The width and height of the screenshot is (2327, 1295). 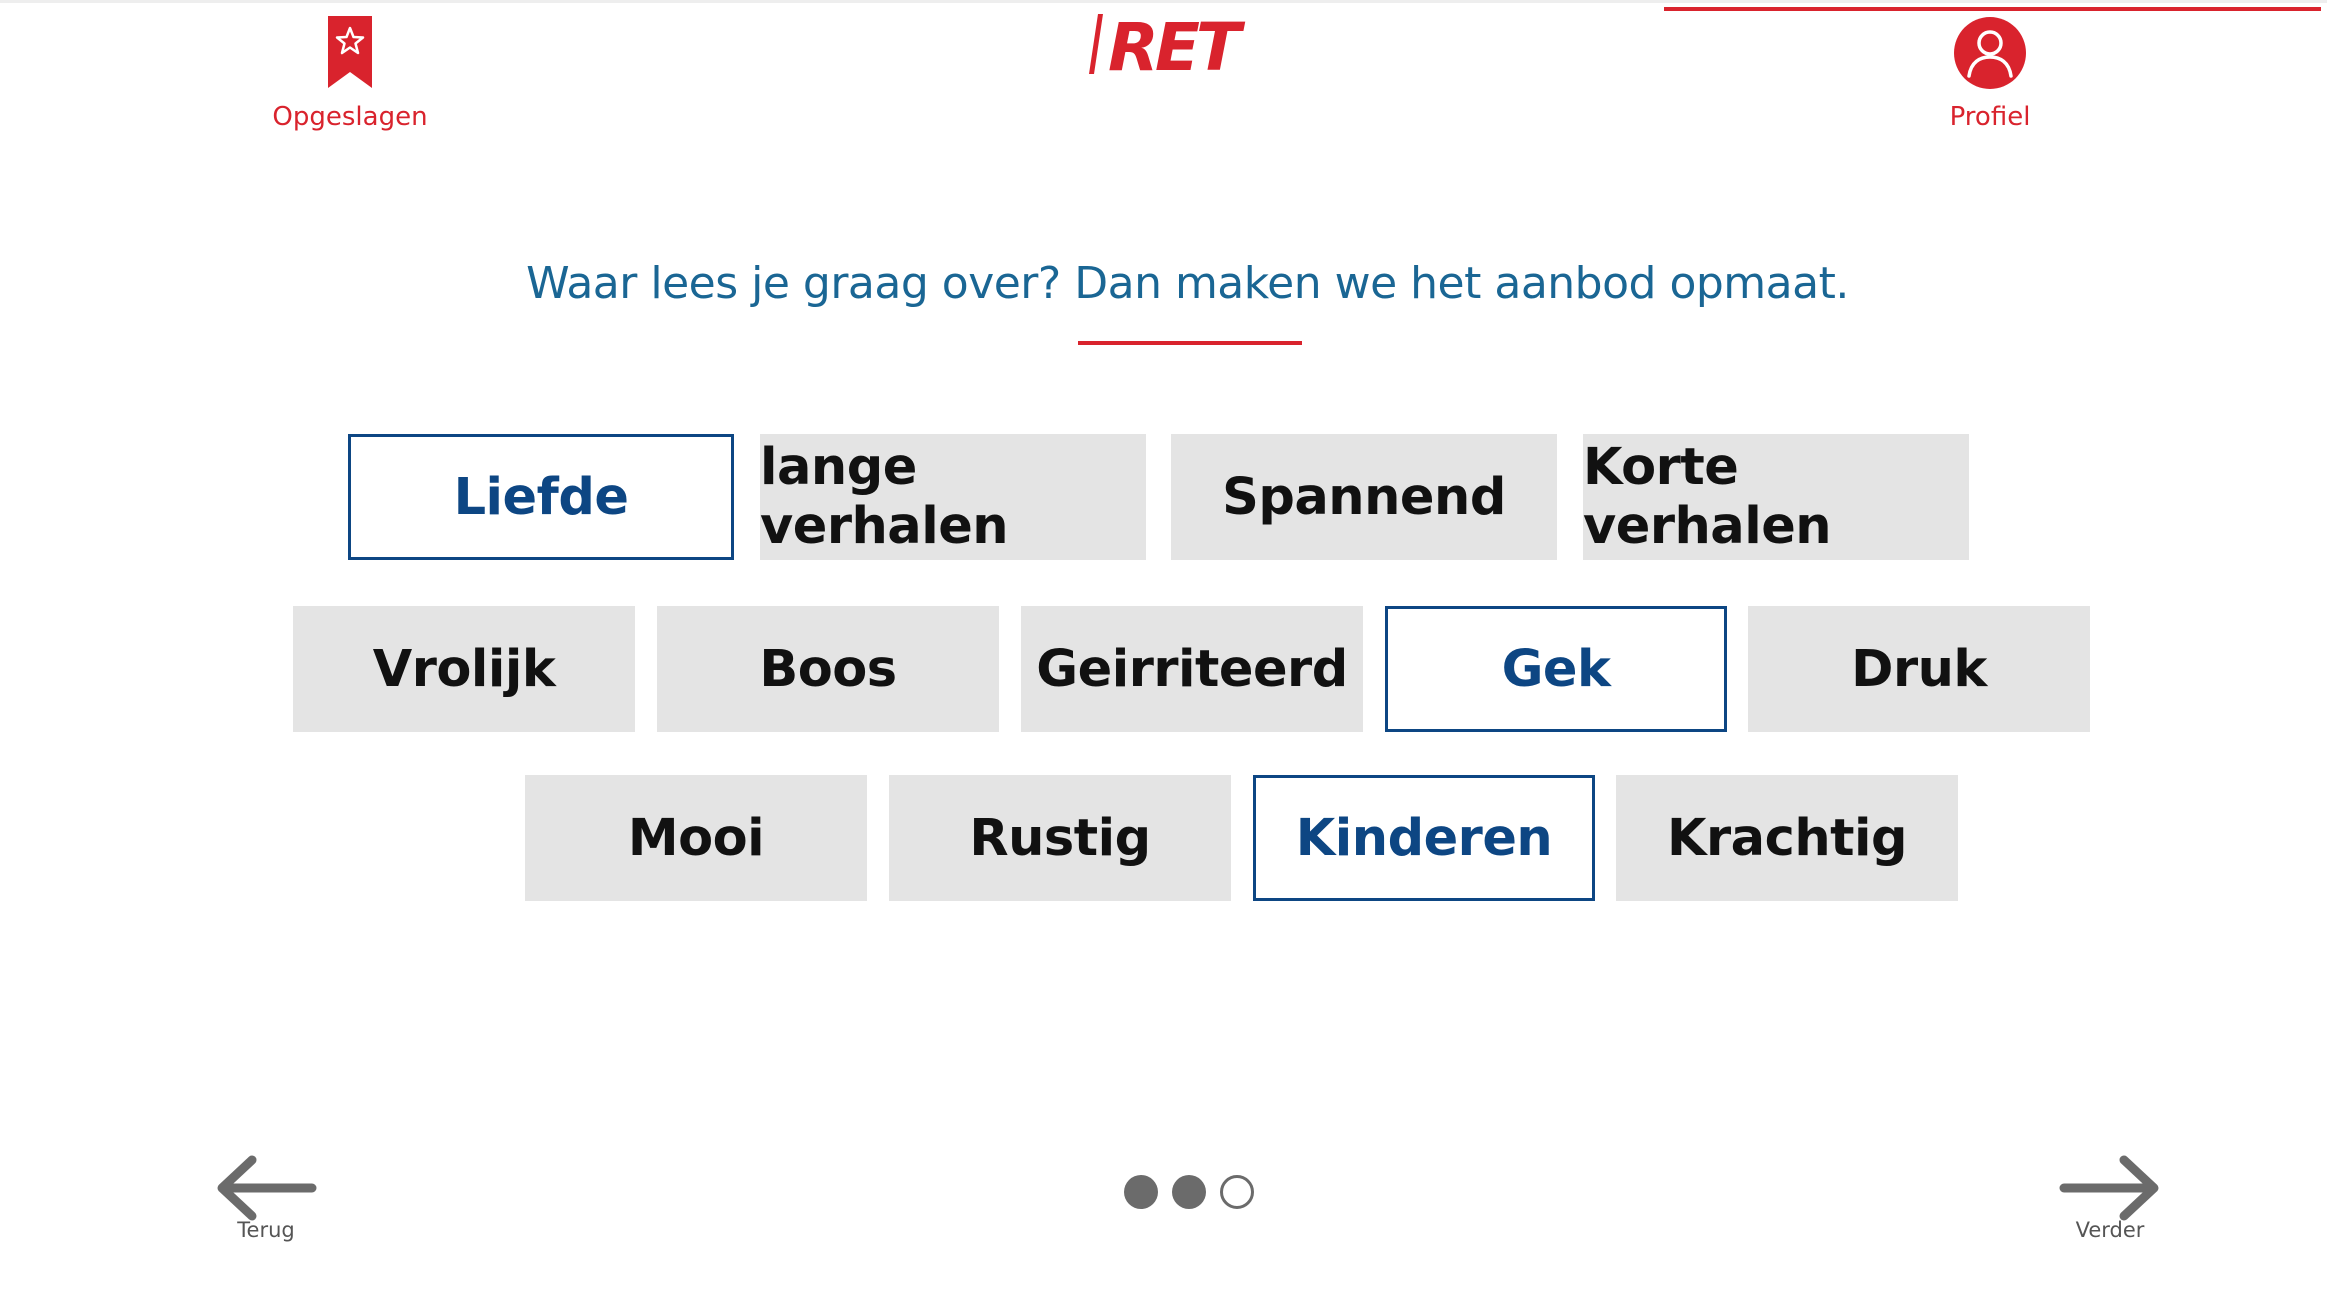 What do you see at coordinates (267, 1188) in the screenshot?
I see `arrow-left-icon` at bounding box center [267, 1188].